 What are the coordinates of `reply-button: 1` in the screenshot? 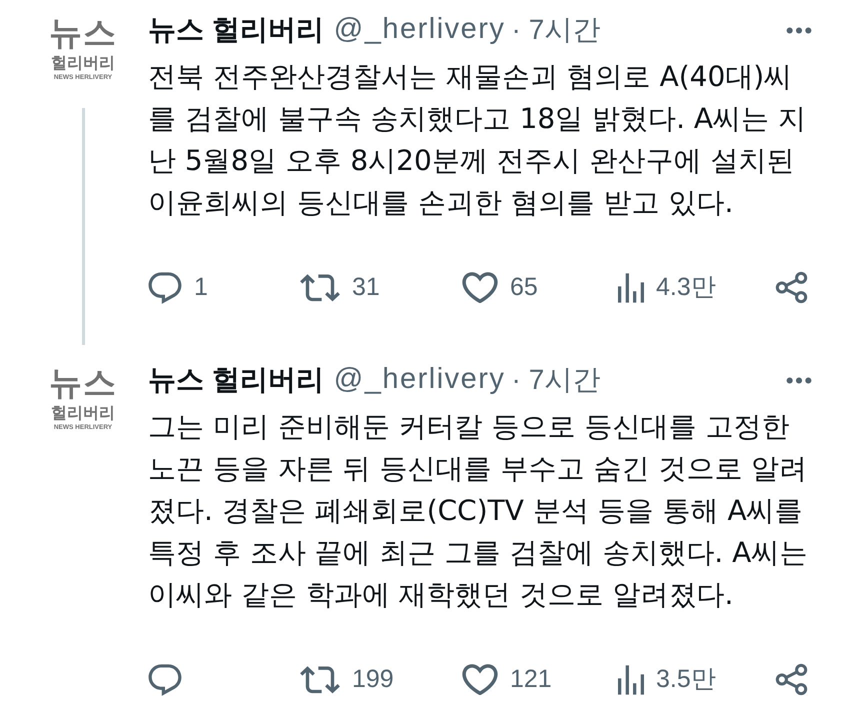 It's located at (178, 287).